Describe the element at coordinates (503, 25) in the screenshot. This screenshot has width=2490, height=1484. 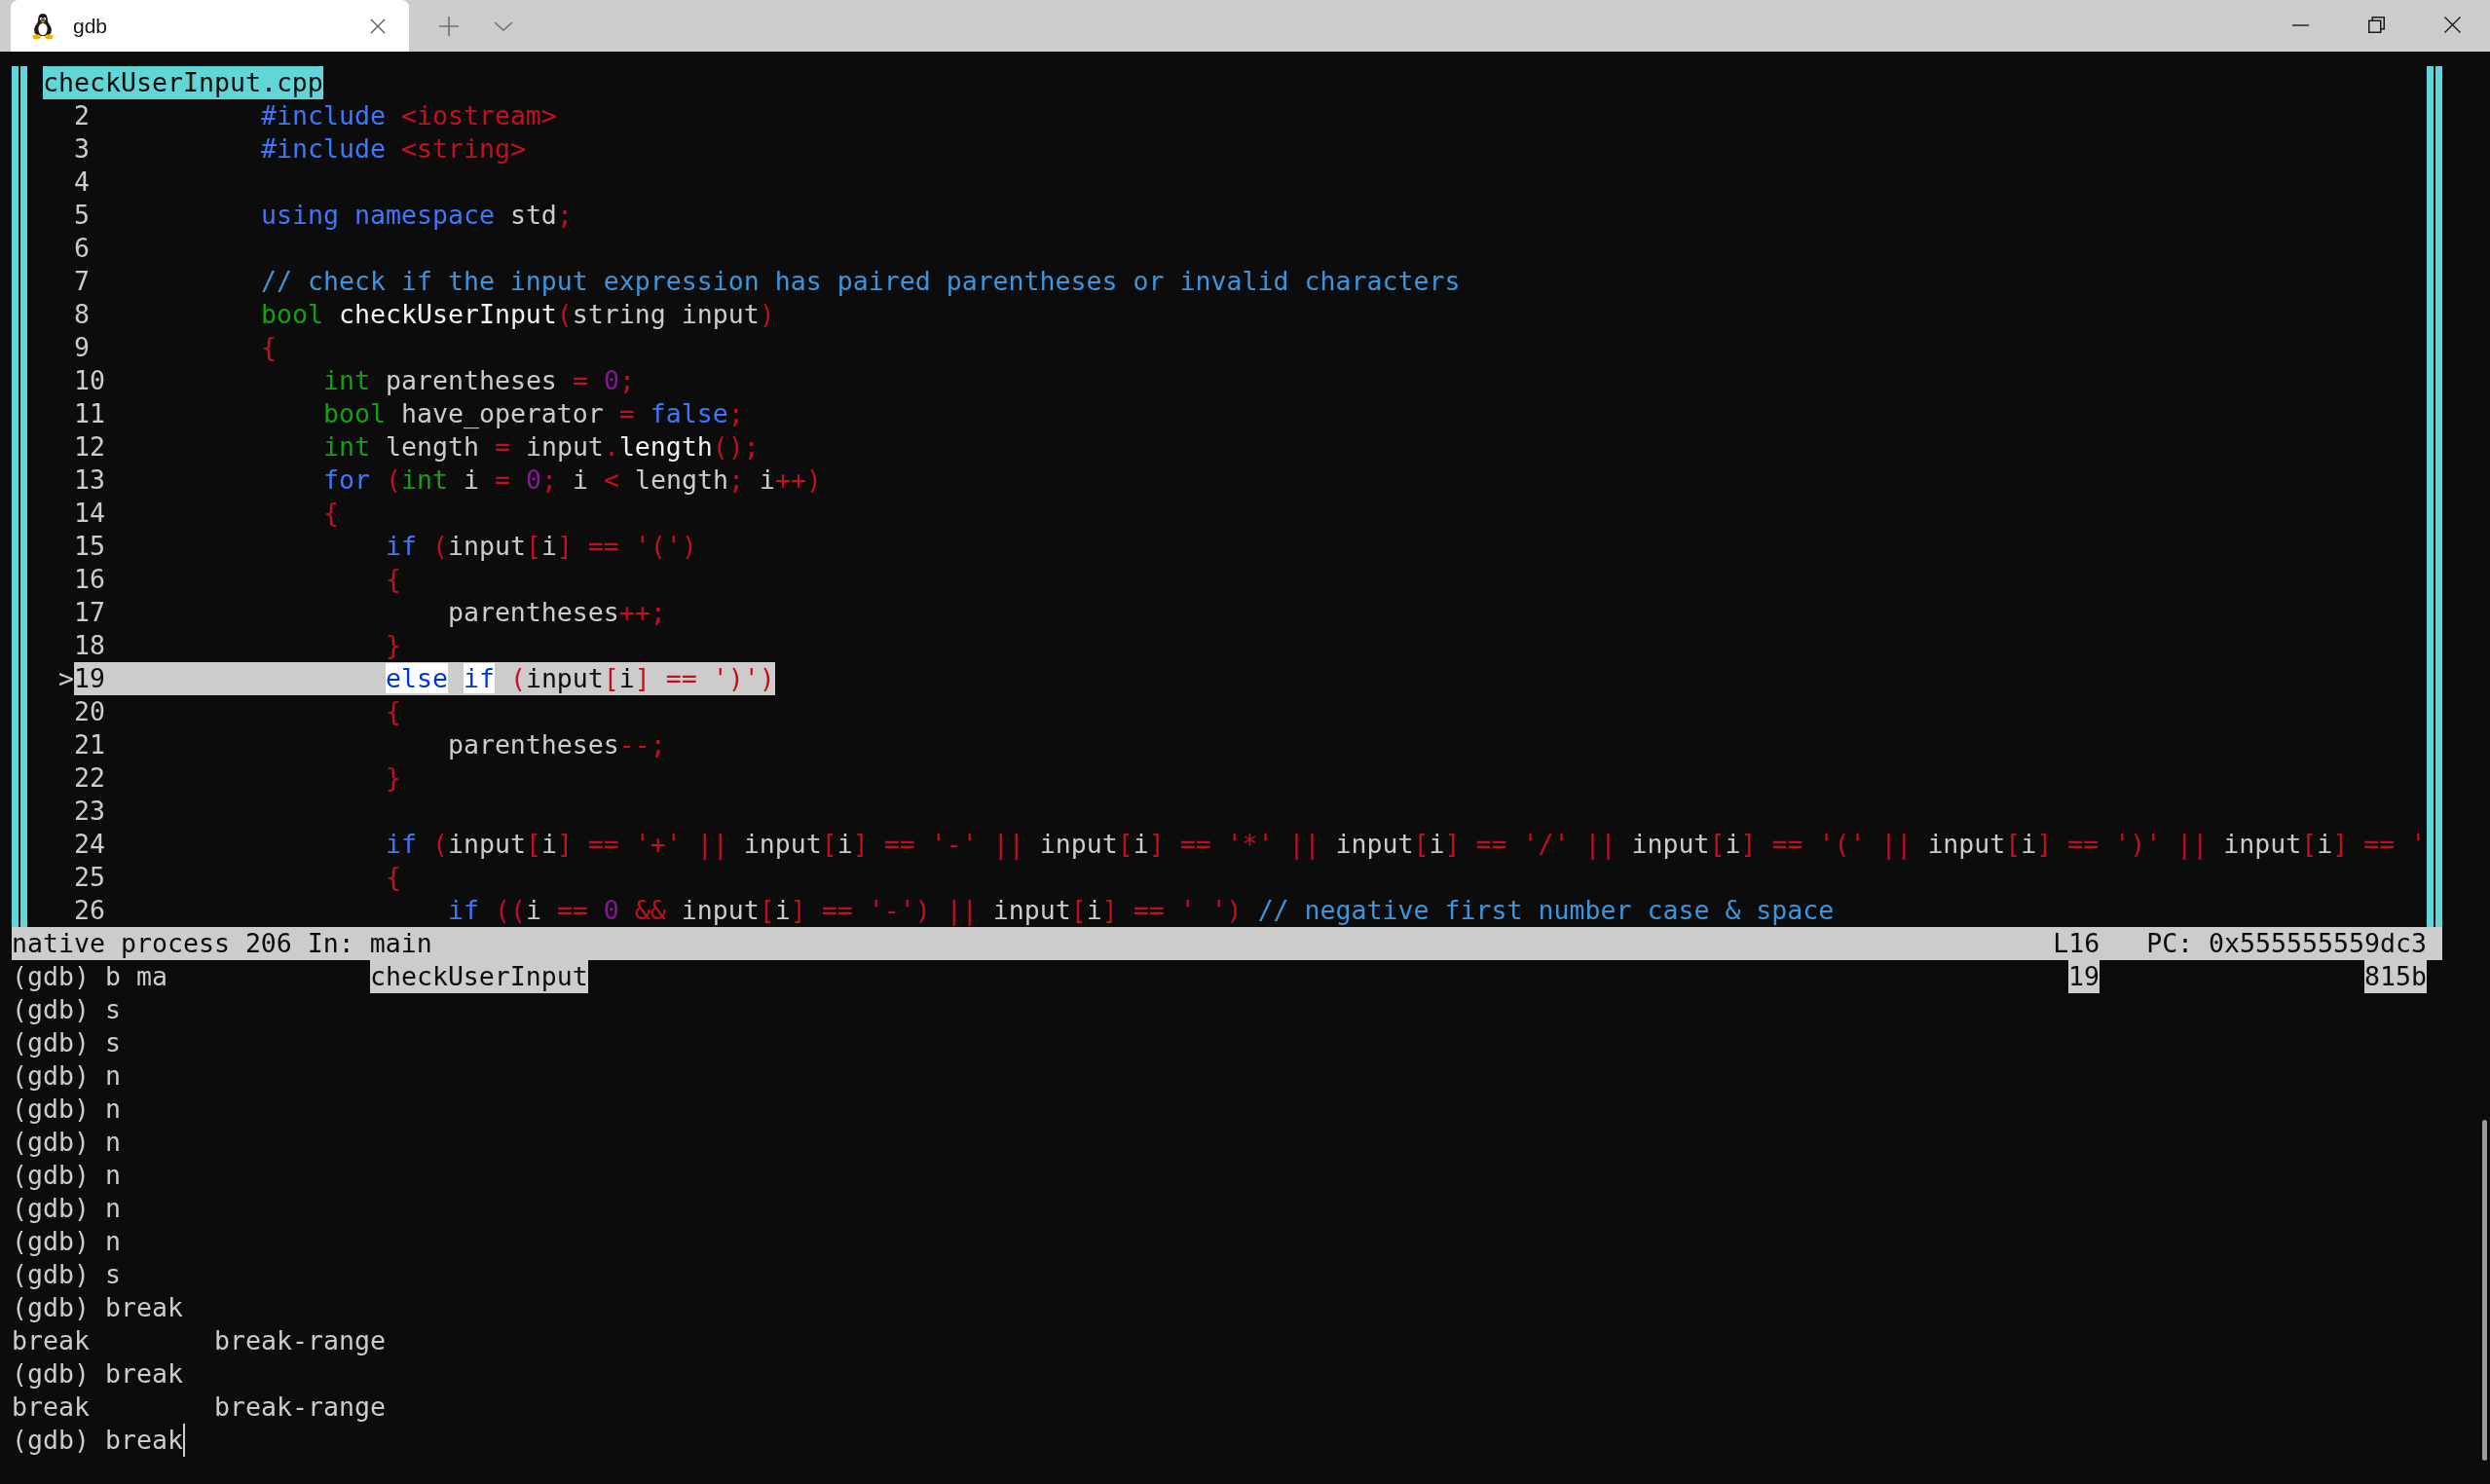
I see `chevron-down-icon` at that location.